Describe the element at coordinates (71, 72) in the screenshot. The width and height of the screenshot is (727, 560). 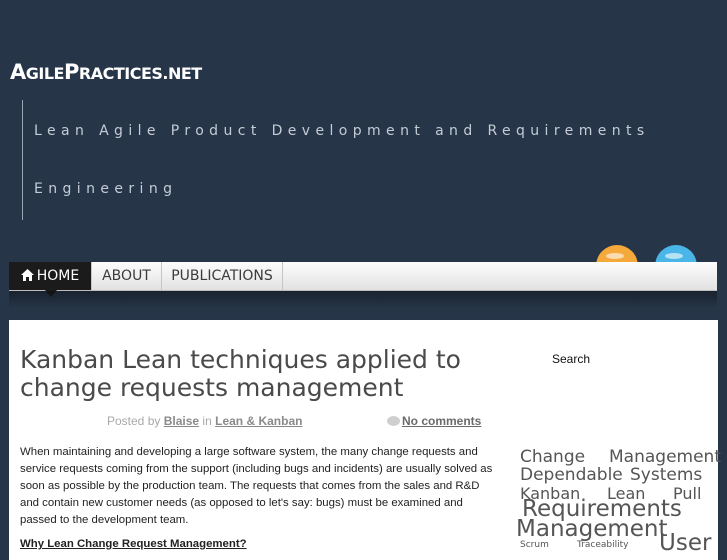
I see `site-title-part: P` at that location.